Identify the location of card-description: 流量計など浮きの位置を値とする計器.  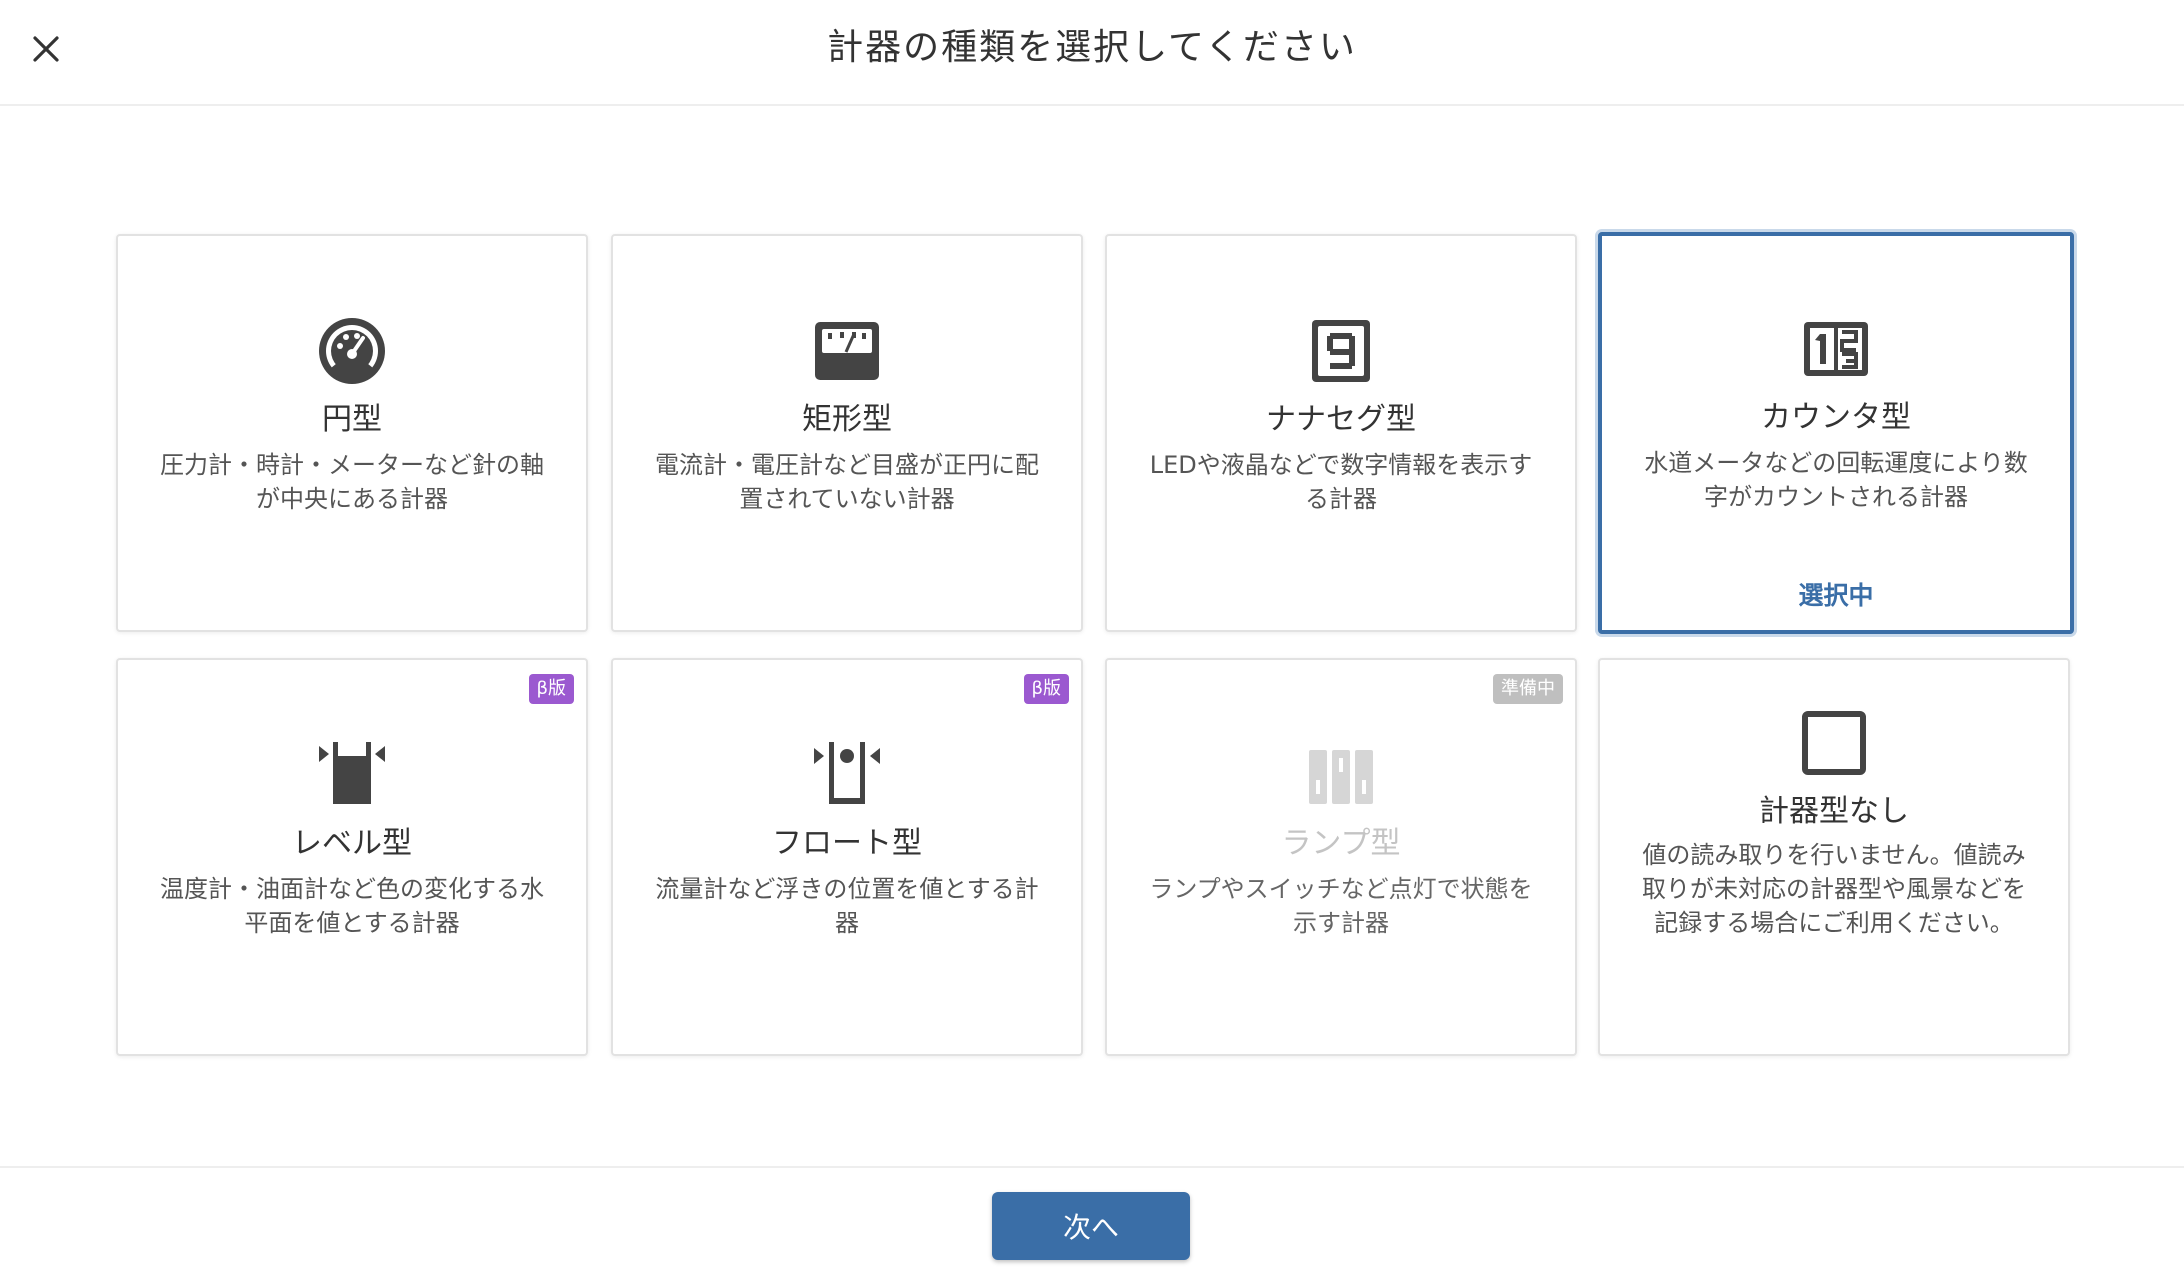
(847, 906).